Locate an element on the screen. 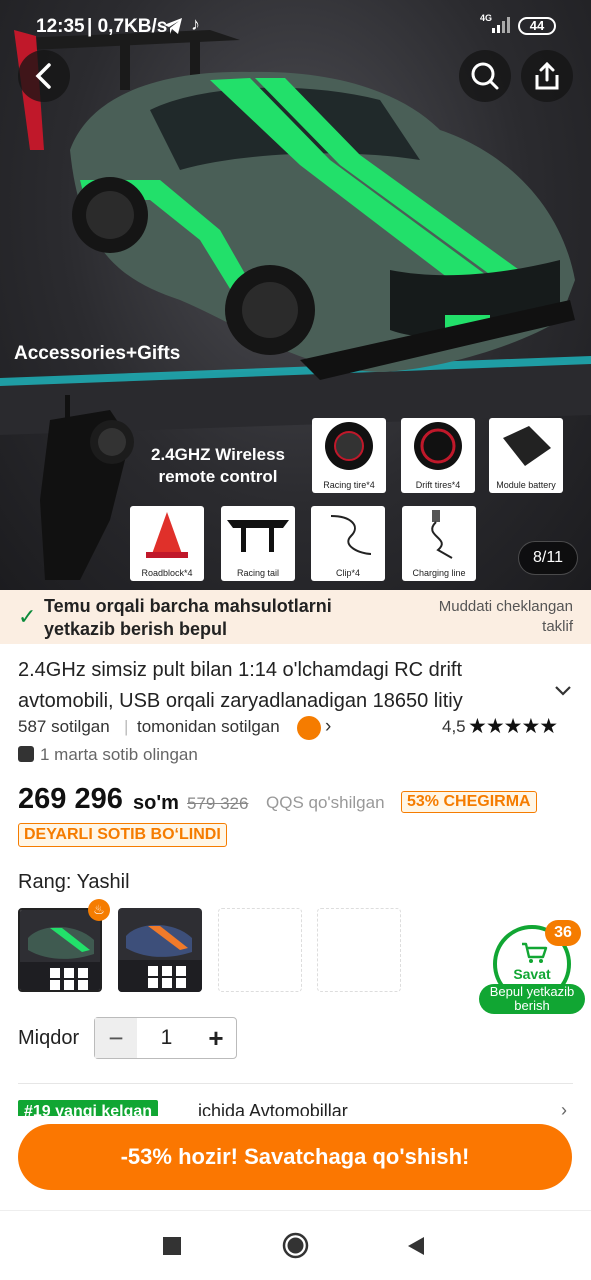 The width and height of the screenshot is (591, 1280). network-type: 4G is located at coordinates (486, 18).